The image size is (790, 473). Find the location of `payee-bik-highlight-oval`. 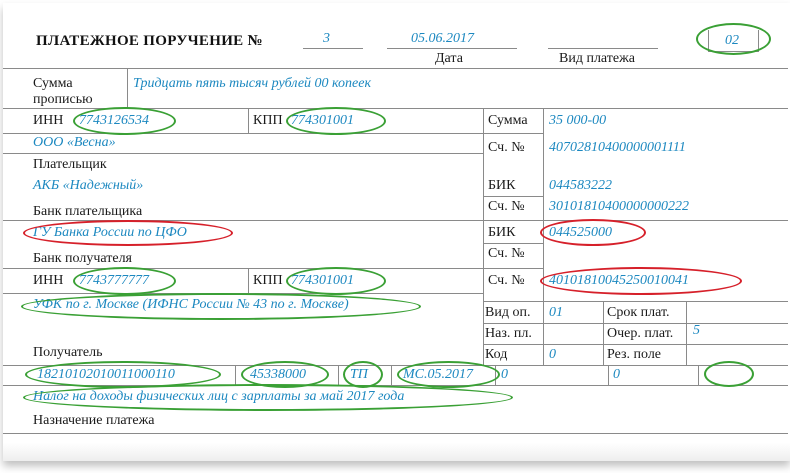

payee-bik-highlight-oval is located at coordinates (593, 232).